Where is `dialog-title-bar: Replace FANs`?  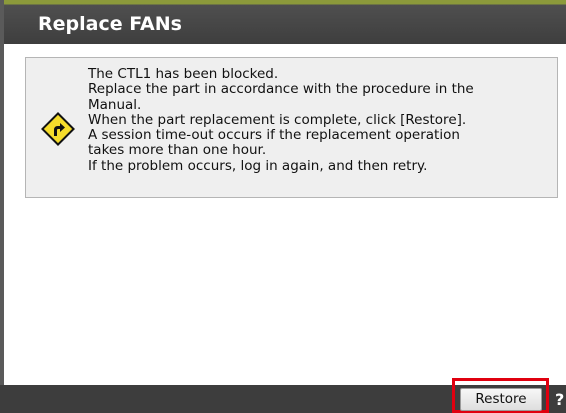
dialog-title-bar: Replace FANs is located at coordinates (283, 22).